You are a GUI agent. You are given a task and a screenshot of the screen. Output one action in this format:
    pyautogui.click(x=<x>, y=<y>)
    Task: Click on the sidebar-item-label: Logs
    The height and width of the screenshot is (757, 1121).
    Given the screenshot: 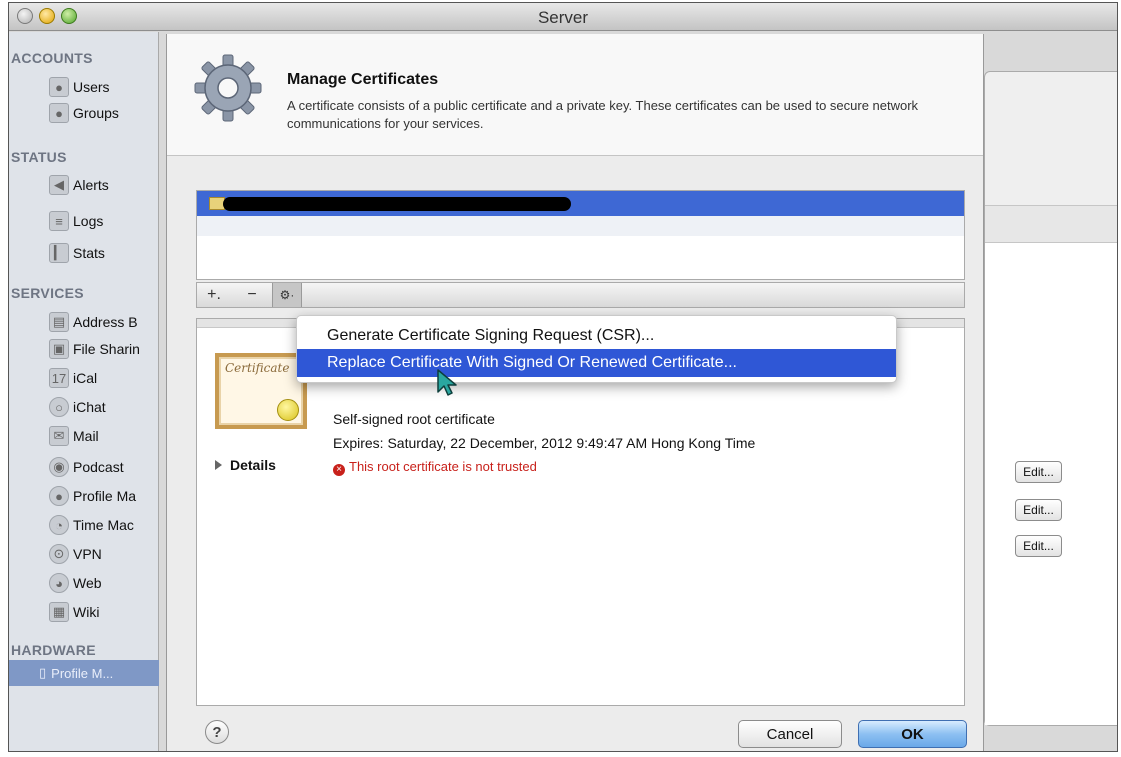 What is the action you would take?
    pyautogui.click(x=88, y=221)
    